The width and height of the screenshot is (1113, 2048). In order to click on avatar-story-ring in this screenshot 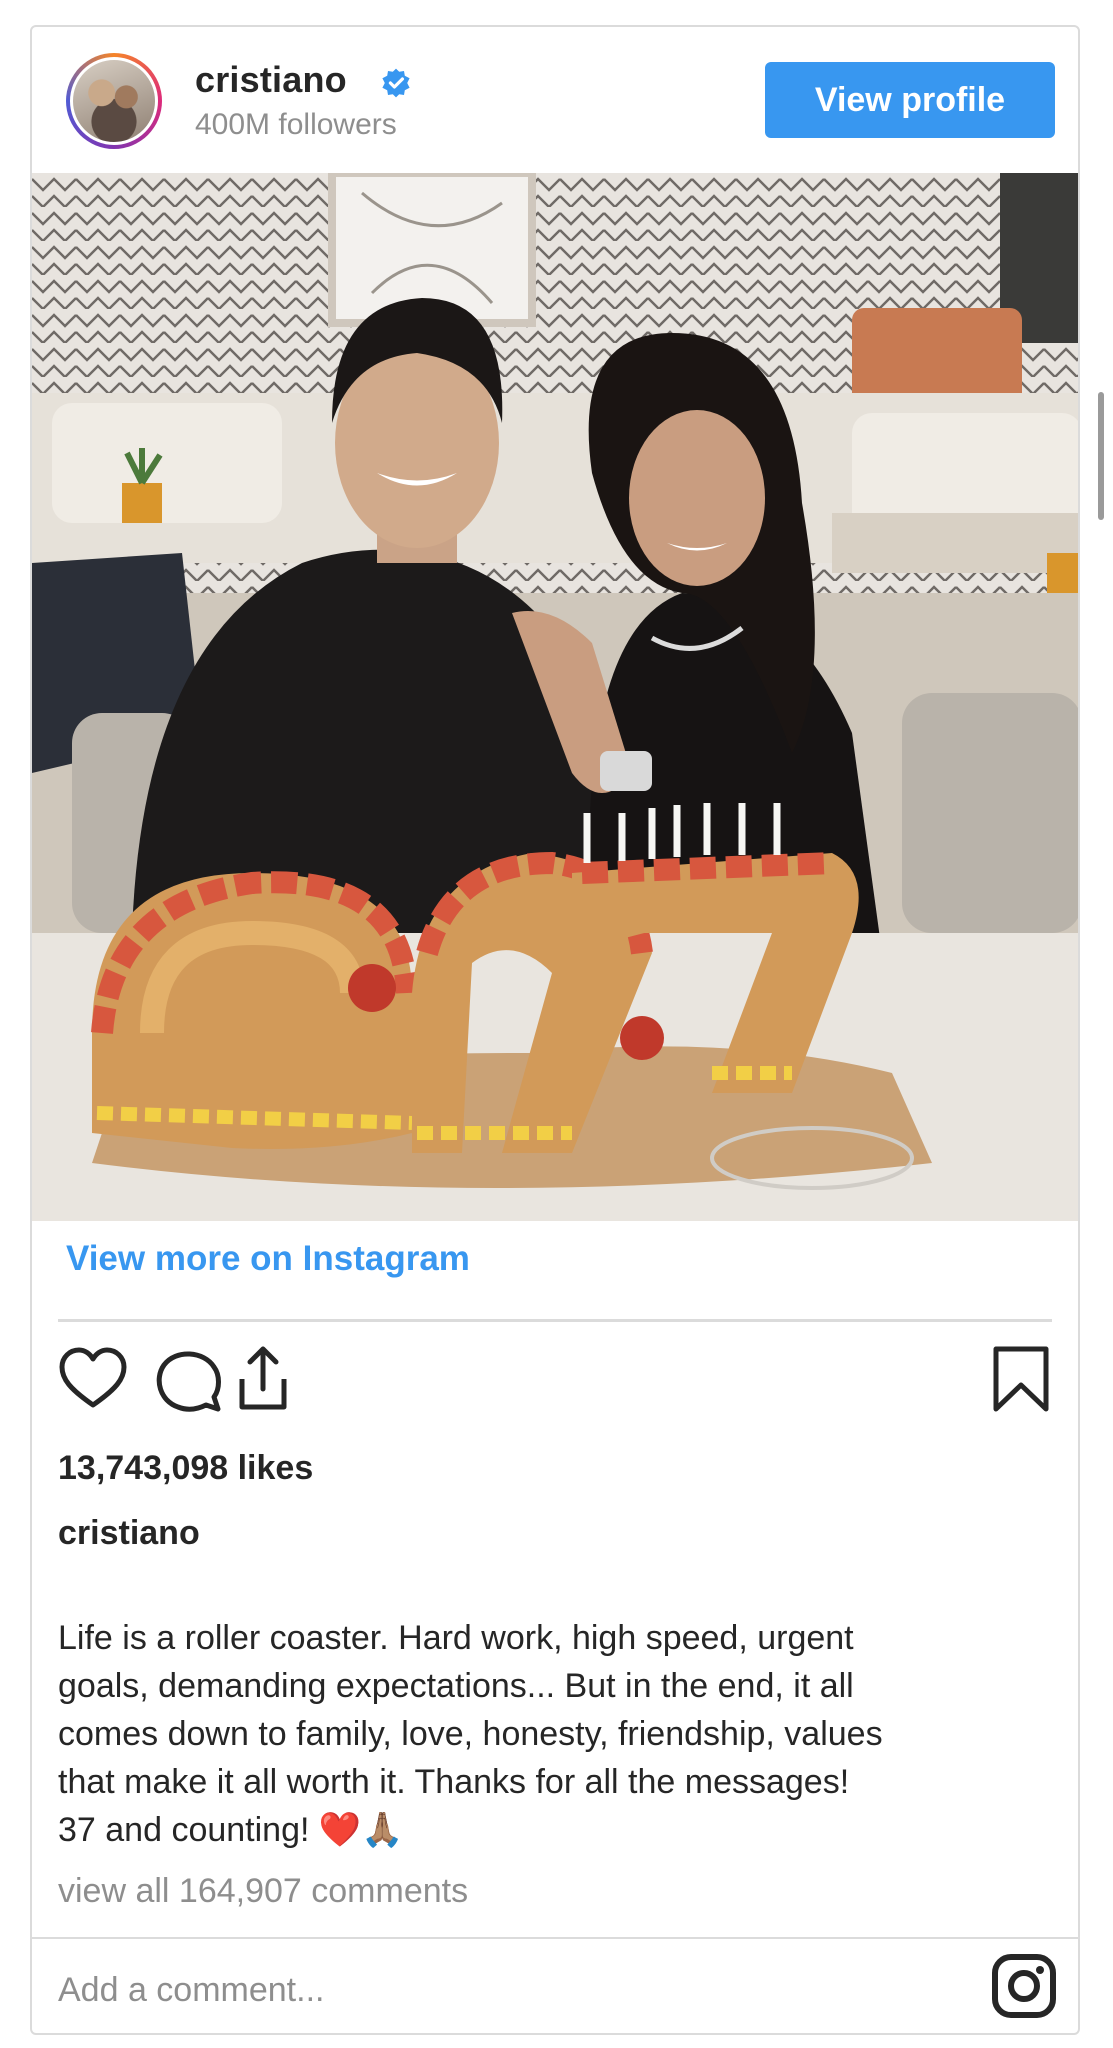, I will do `click(114, 101)`.